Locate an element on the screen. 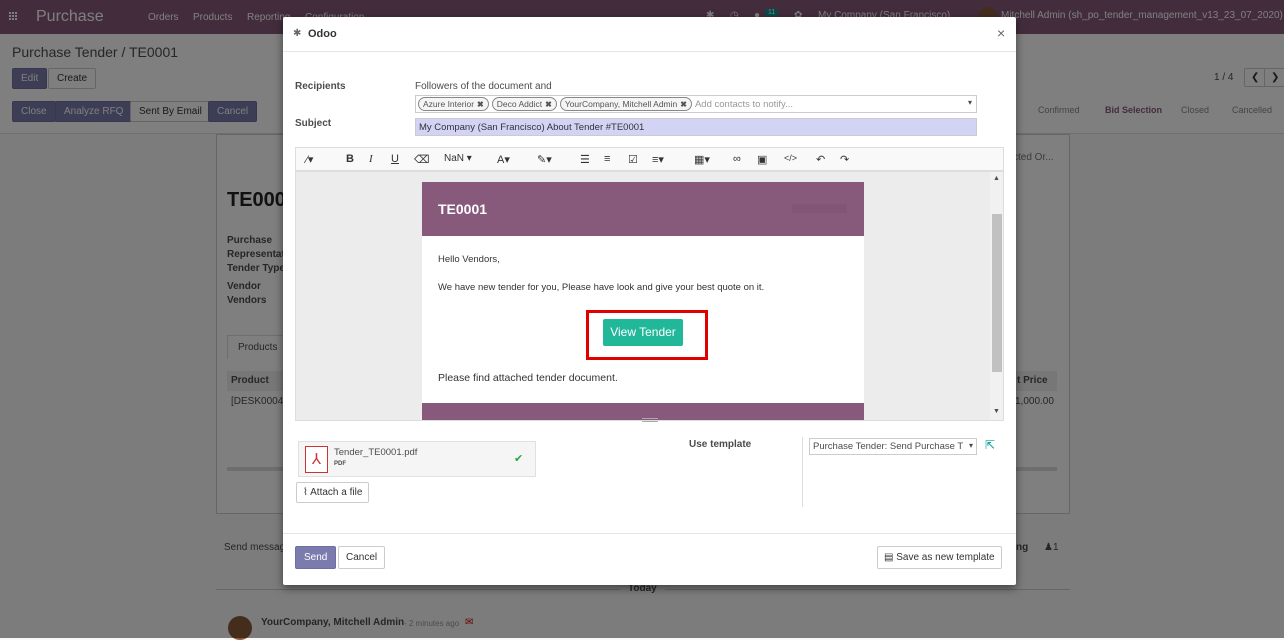 This screenshot has height=640, width=1284. editor-scrollbar: ▲ ▼ is located at coordinates (996, 296).